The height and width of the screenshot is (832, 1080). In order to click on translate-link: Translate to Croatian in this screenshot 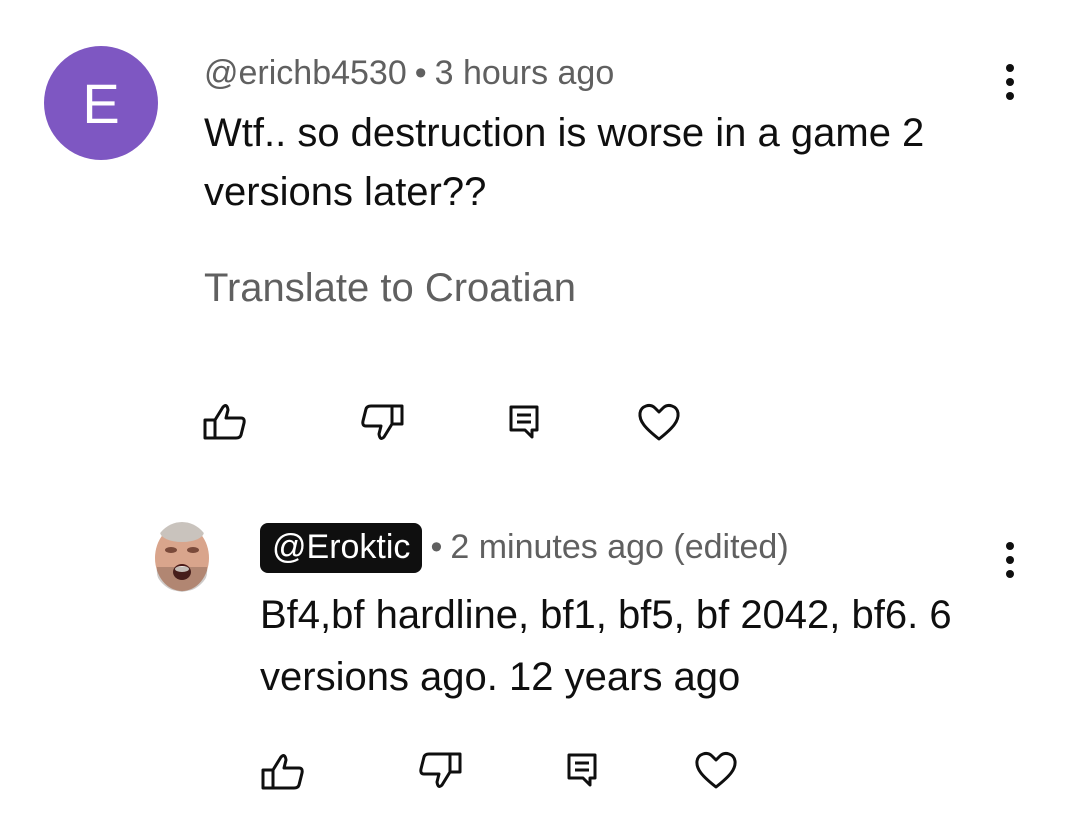, I will do `click(390, 288)`.